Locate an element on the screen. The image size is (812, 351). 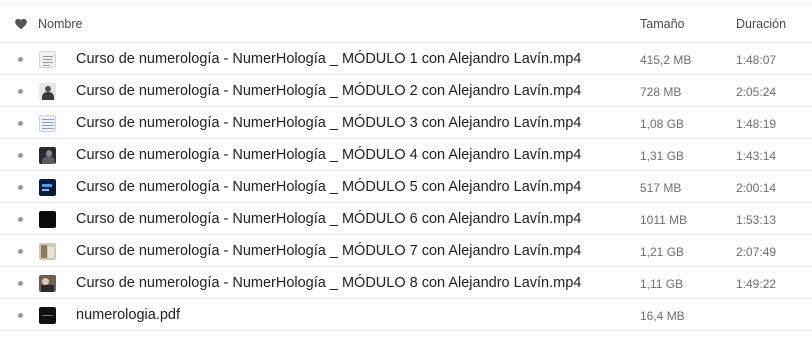
file-duration: 1:53:13 is located at coordinates (756, 220).